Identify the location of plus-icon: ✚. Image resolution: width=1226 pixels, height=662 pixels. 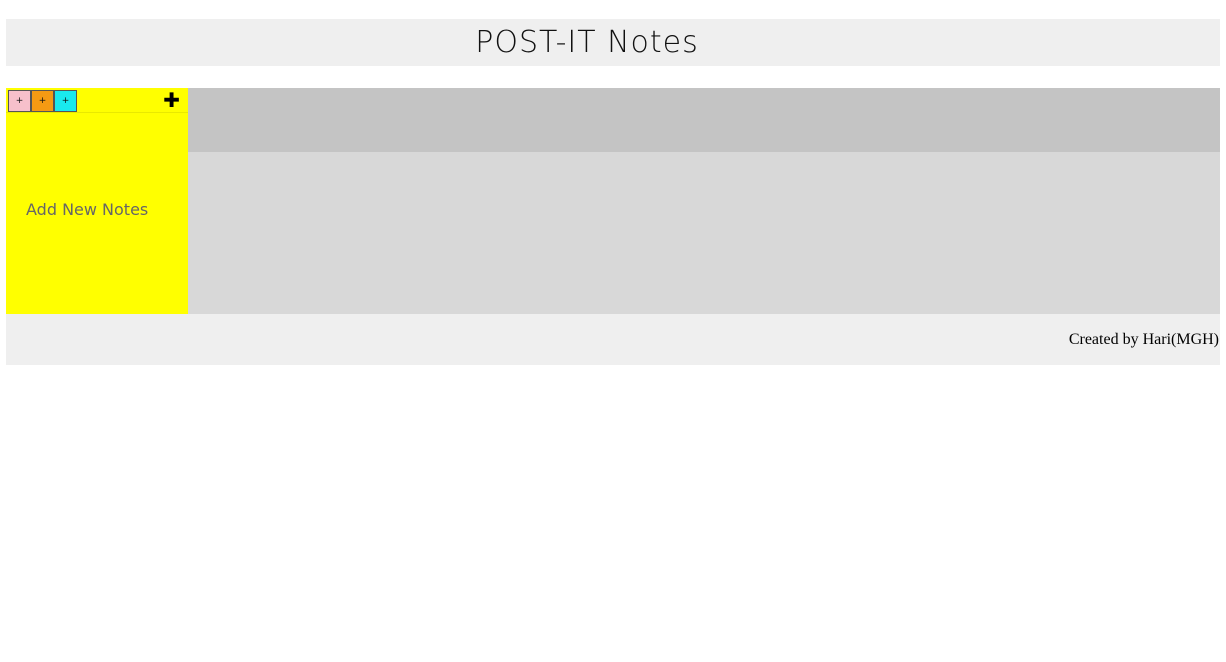
(171, 100).